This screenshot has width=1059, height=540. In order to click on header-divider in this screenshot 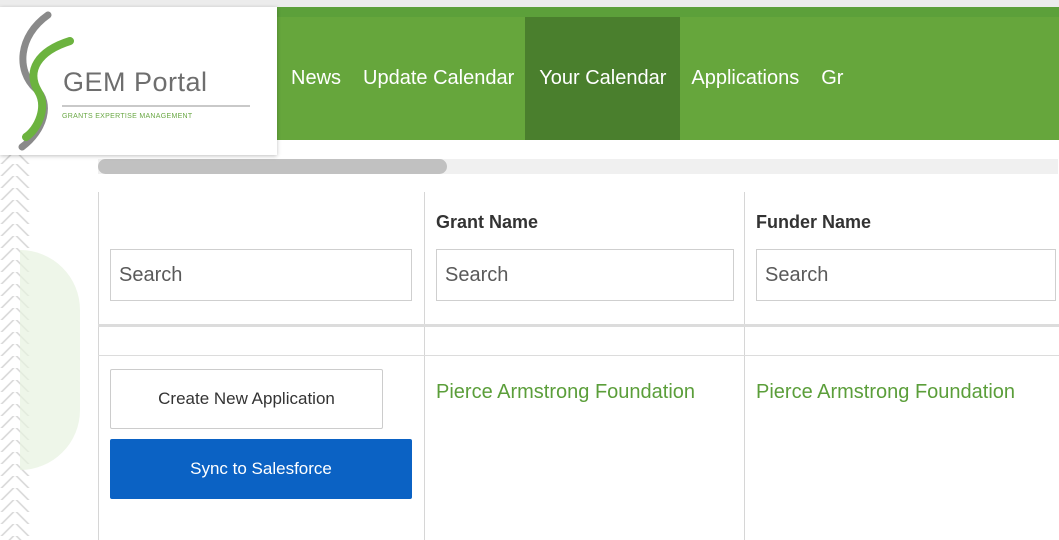, I will do `click(578, 325)`.